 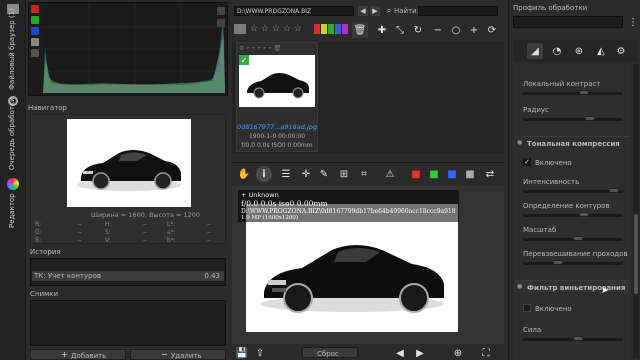 What do you see at coordinates (78, 354) in the screenshot?
I see `add-snapshot-button: + Добавить` at bounding box center [78, 354].